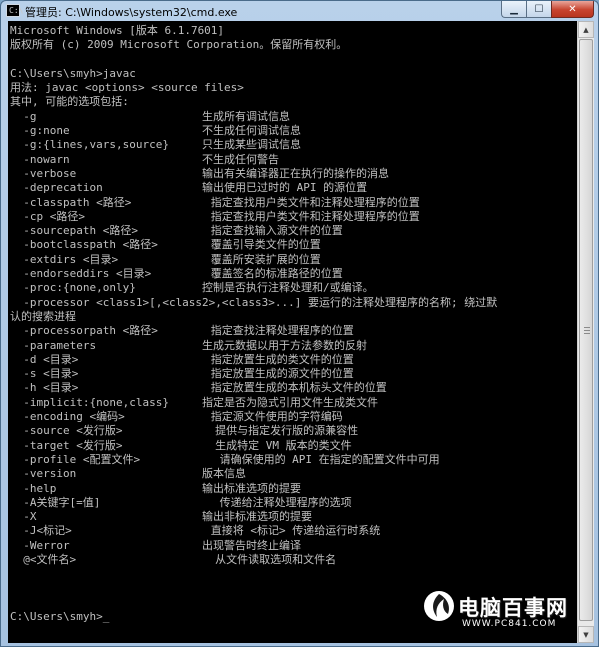  What do you see at coordinates (43, 316) in the screenshot?
I see `console-line: 认的搜索进程` at bounding box center [43, 316].